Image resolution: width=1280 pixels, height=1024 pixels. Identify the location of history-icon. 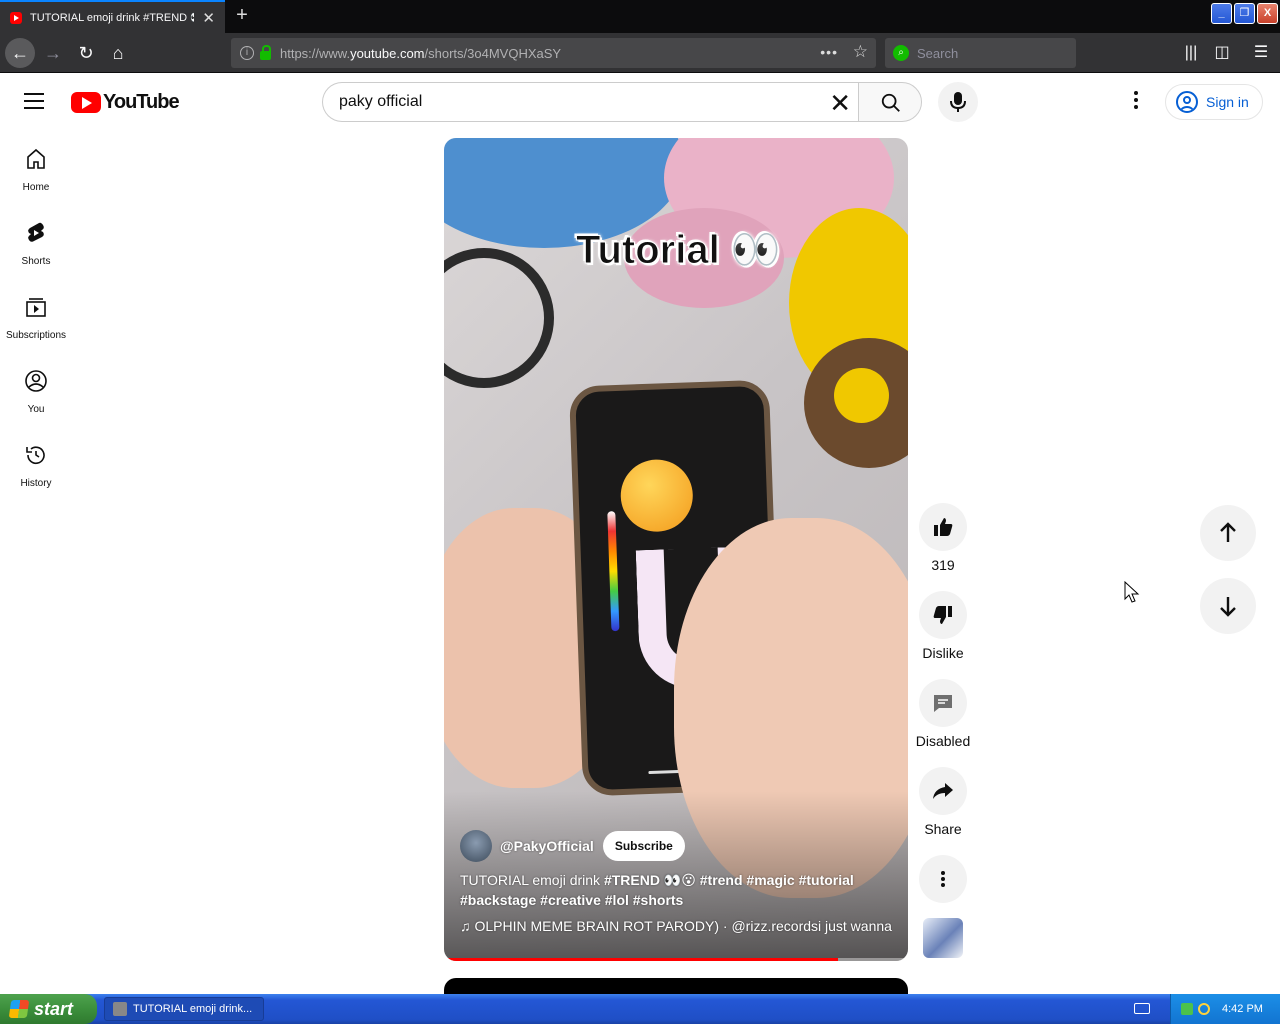
(35, 455).